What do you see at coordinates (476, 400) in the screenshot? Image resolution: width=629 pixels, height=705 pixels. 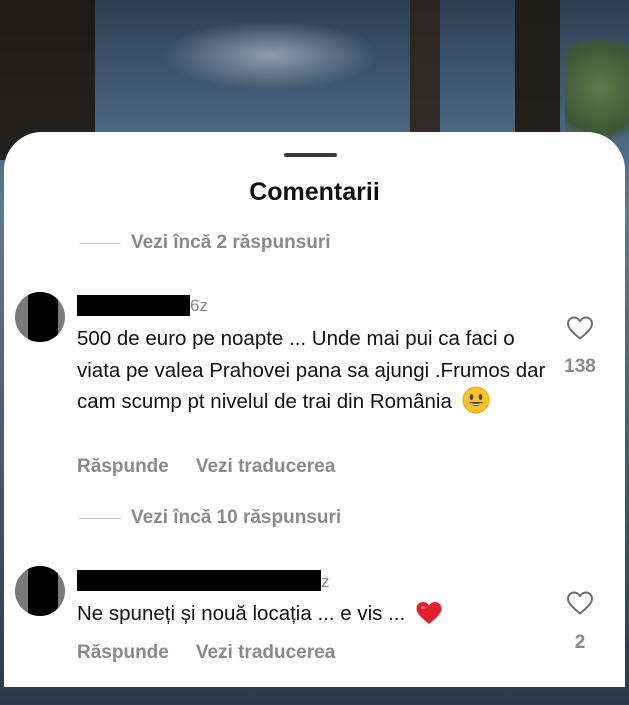 I see `smiling-face-emoji` at bounding box center [476, 400].